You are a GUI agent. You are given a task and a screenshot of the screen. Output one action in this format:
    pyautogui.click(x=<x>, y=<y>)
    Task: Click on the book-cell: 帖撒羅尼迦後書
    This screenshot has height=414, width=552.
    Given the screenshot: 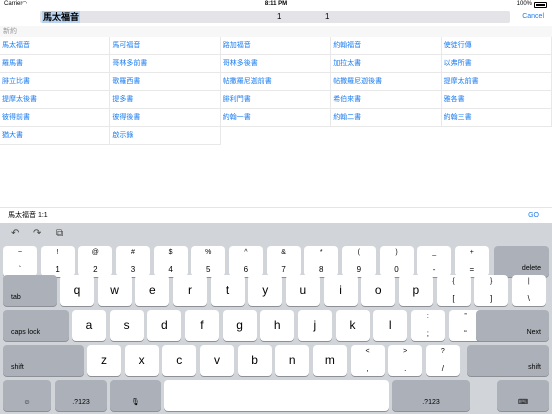 What is the action you would take?
    pyautogui.click(x=386, y=82)
    